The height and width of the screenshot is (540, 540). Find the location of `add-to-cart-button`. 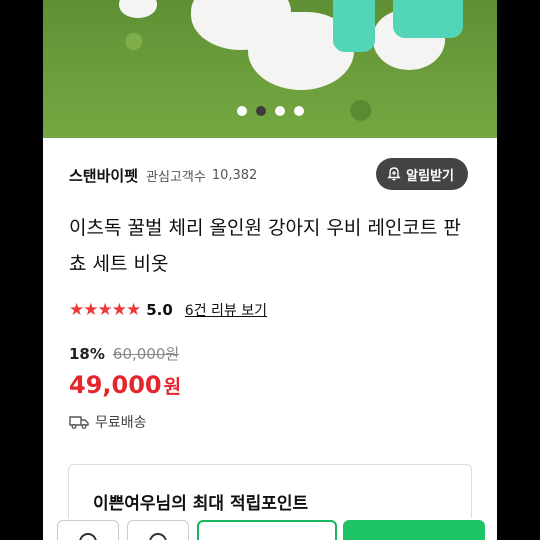

add-to-cart-button is located at coordinates (267, 530).